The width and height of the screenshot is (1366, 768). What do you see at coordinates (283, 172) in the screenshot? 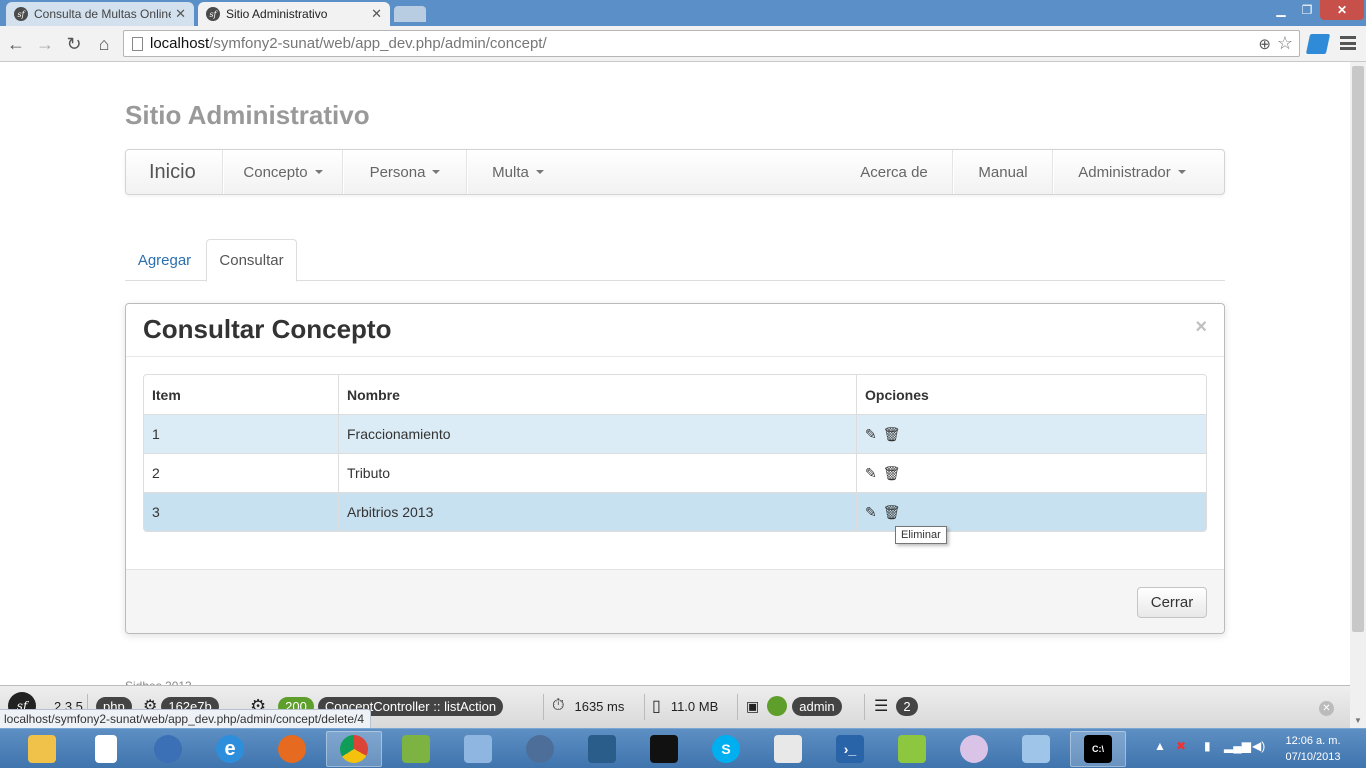
I see `nav-item-concepto: Concepto` at bounding box center [283, 172].